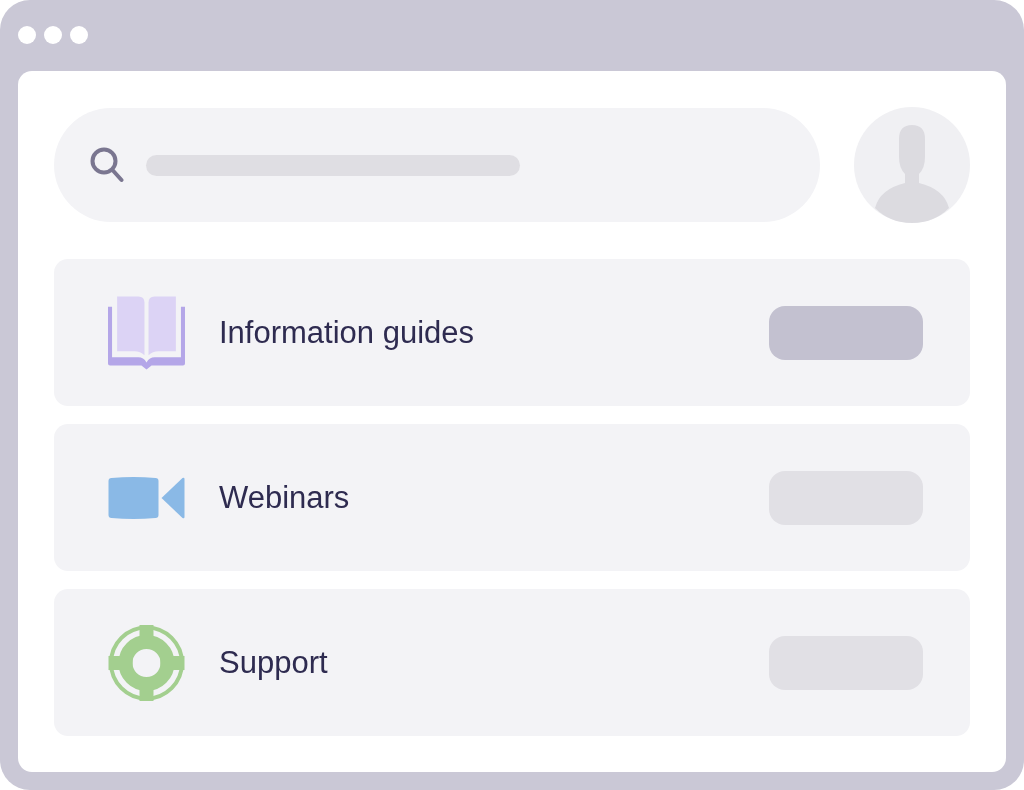 The height and width of the screenshot is (790, 1024). Describe the element at coordinates (846, 332) in the screenshot. I see `action-button` at that location.